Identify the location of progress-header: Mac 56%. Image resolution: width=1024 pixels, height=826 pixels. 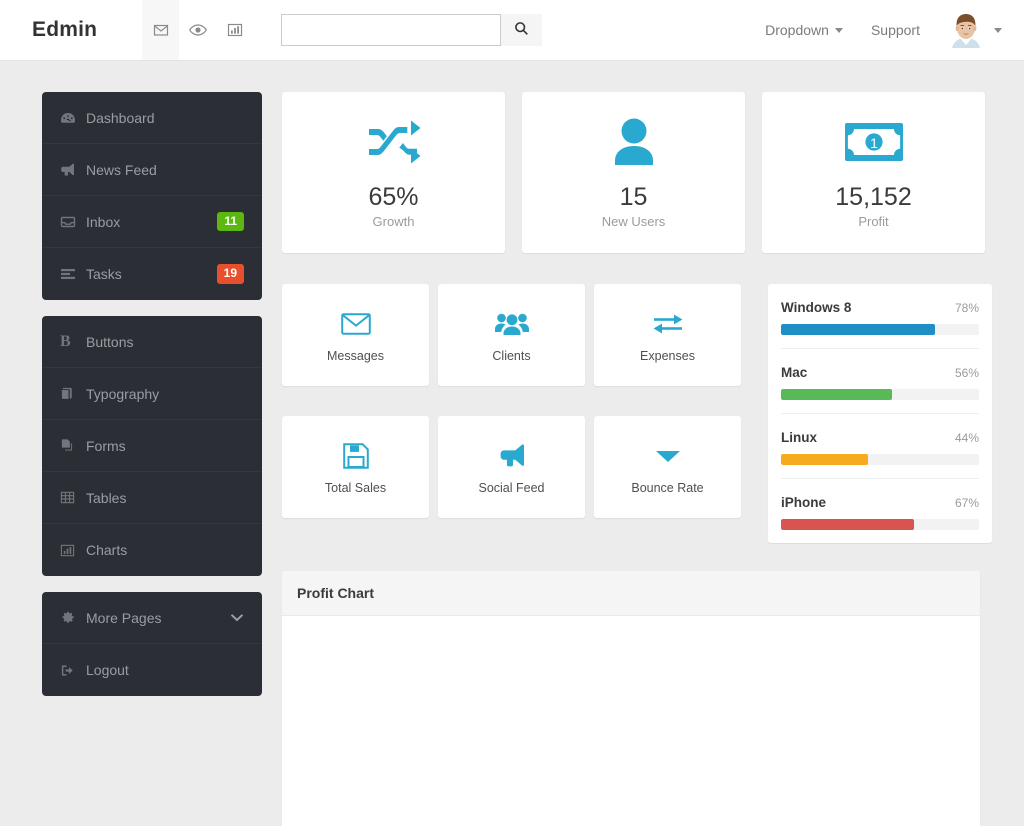
(880, 372).